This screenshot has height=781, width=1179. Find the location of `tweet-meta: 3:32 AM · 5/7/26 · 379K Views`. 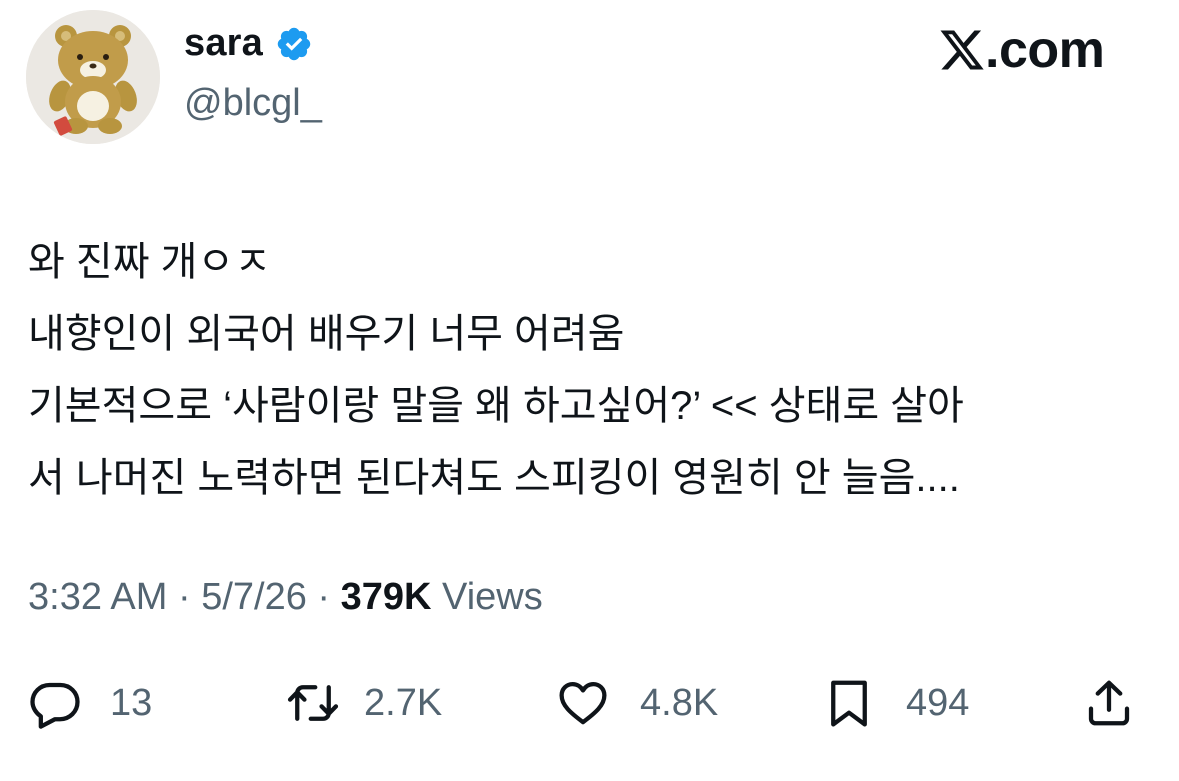

tweet-meta: 3:32 AM · 5/7/26 · 379K Views is located at coordinates (285, 597).